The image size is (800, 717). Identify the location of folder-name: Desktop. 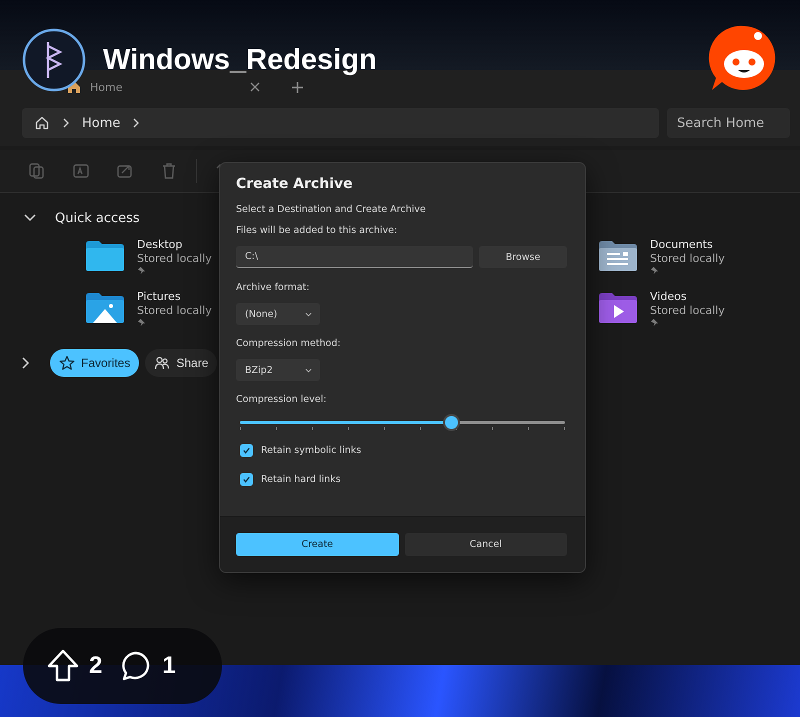
(160, 244).